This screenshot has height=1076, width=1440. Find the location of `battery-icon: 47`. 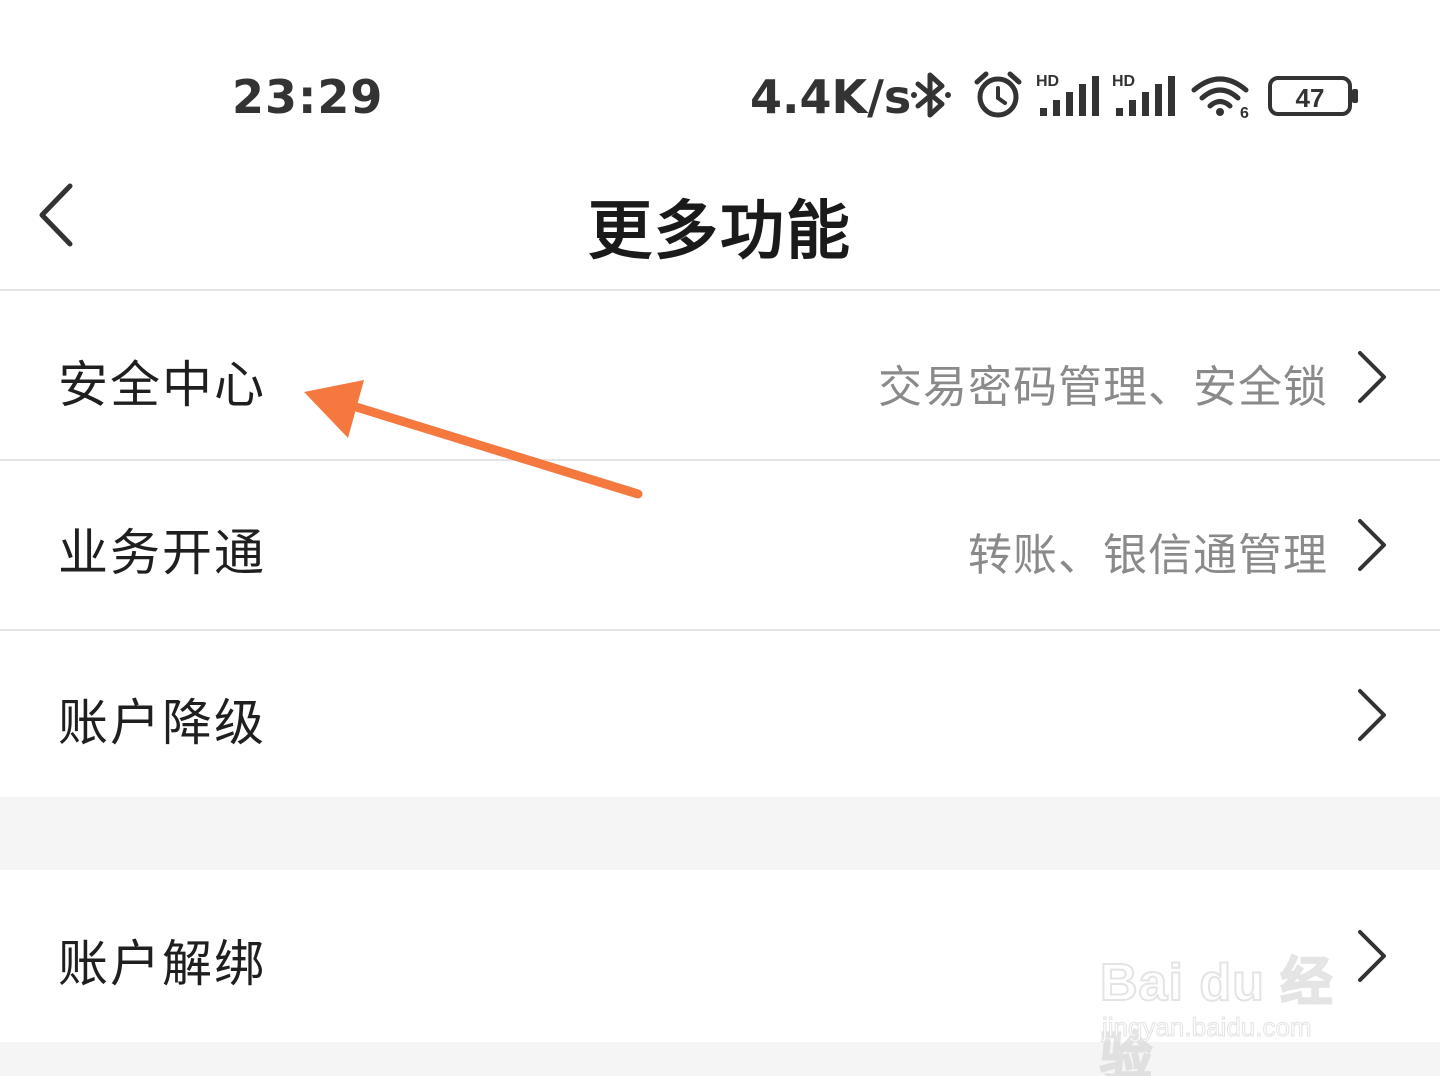

battery-icon: 47 is located at coordinates (1313, 96).